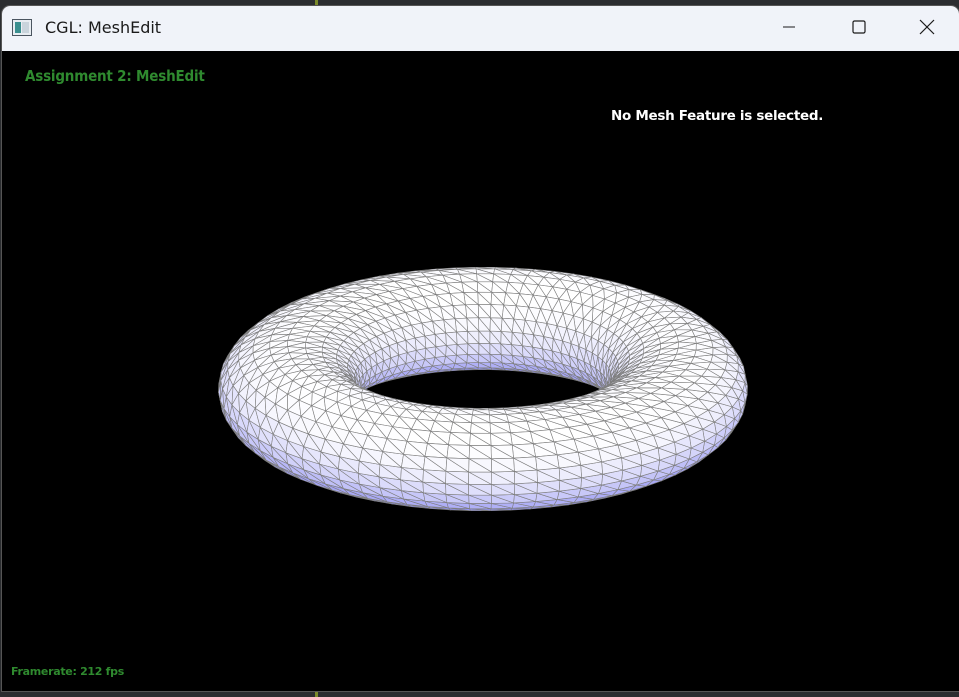 This screenshot has width=959, height=697. I want to click on app-window-icon, so click(22, 27).